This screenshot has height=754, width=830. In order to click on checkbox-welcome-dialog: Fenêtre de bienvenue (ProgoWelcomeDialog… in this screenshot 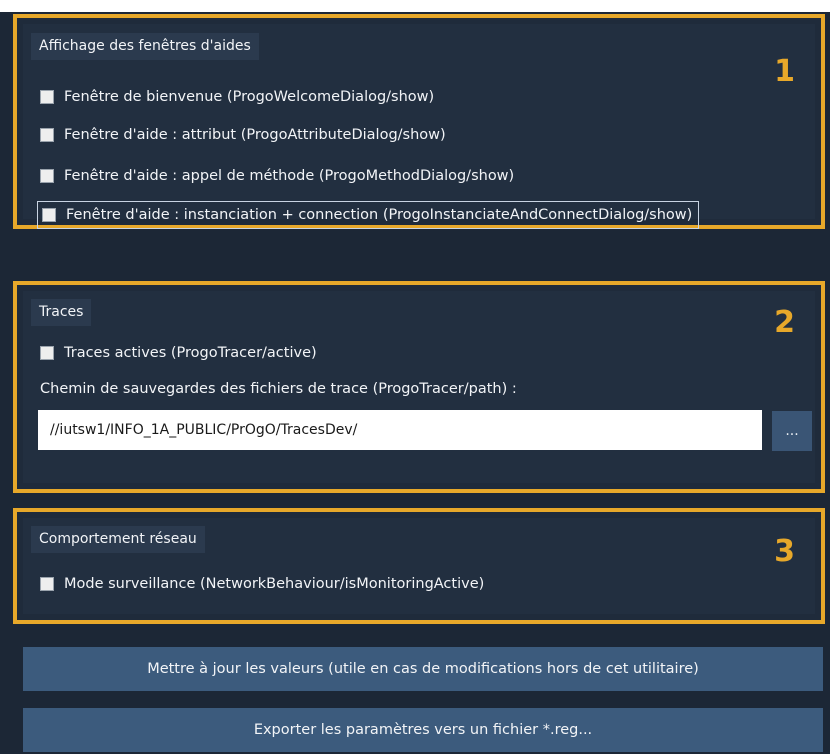, I will do `click(237, 97)`.